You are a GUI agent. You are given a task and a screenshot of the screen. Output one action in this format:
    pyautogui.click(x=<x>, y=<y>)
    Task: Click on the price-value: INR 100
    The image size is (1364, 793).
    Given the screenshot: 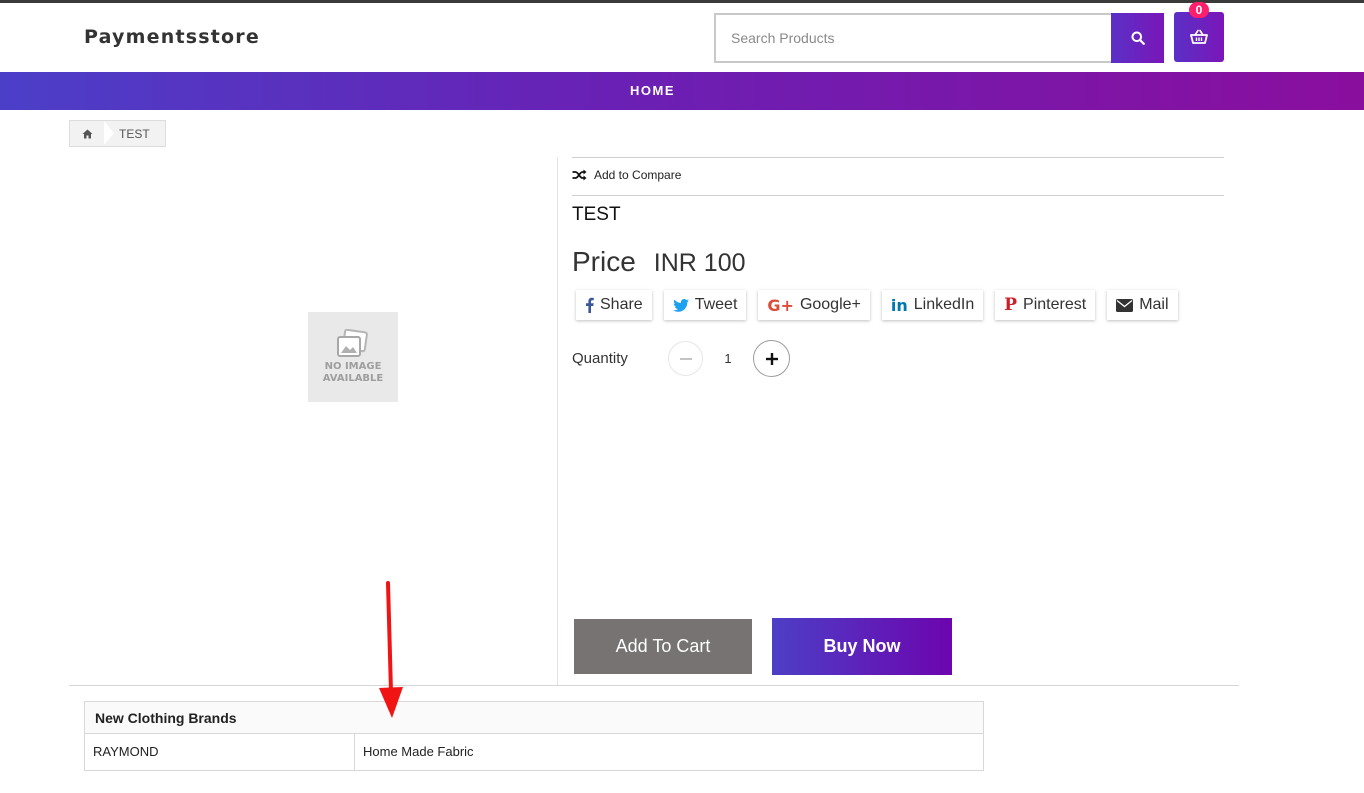 What is the action you would take?
    pyautogui.click(x=699, y=263)
    